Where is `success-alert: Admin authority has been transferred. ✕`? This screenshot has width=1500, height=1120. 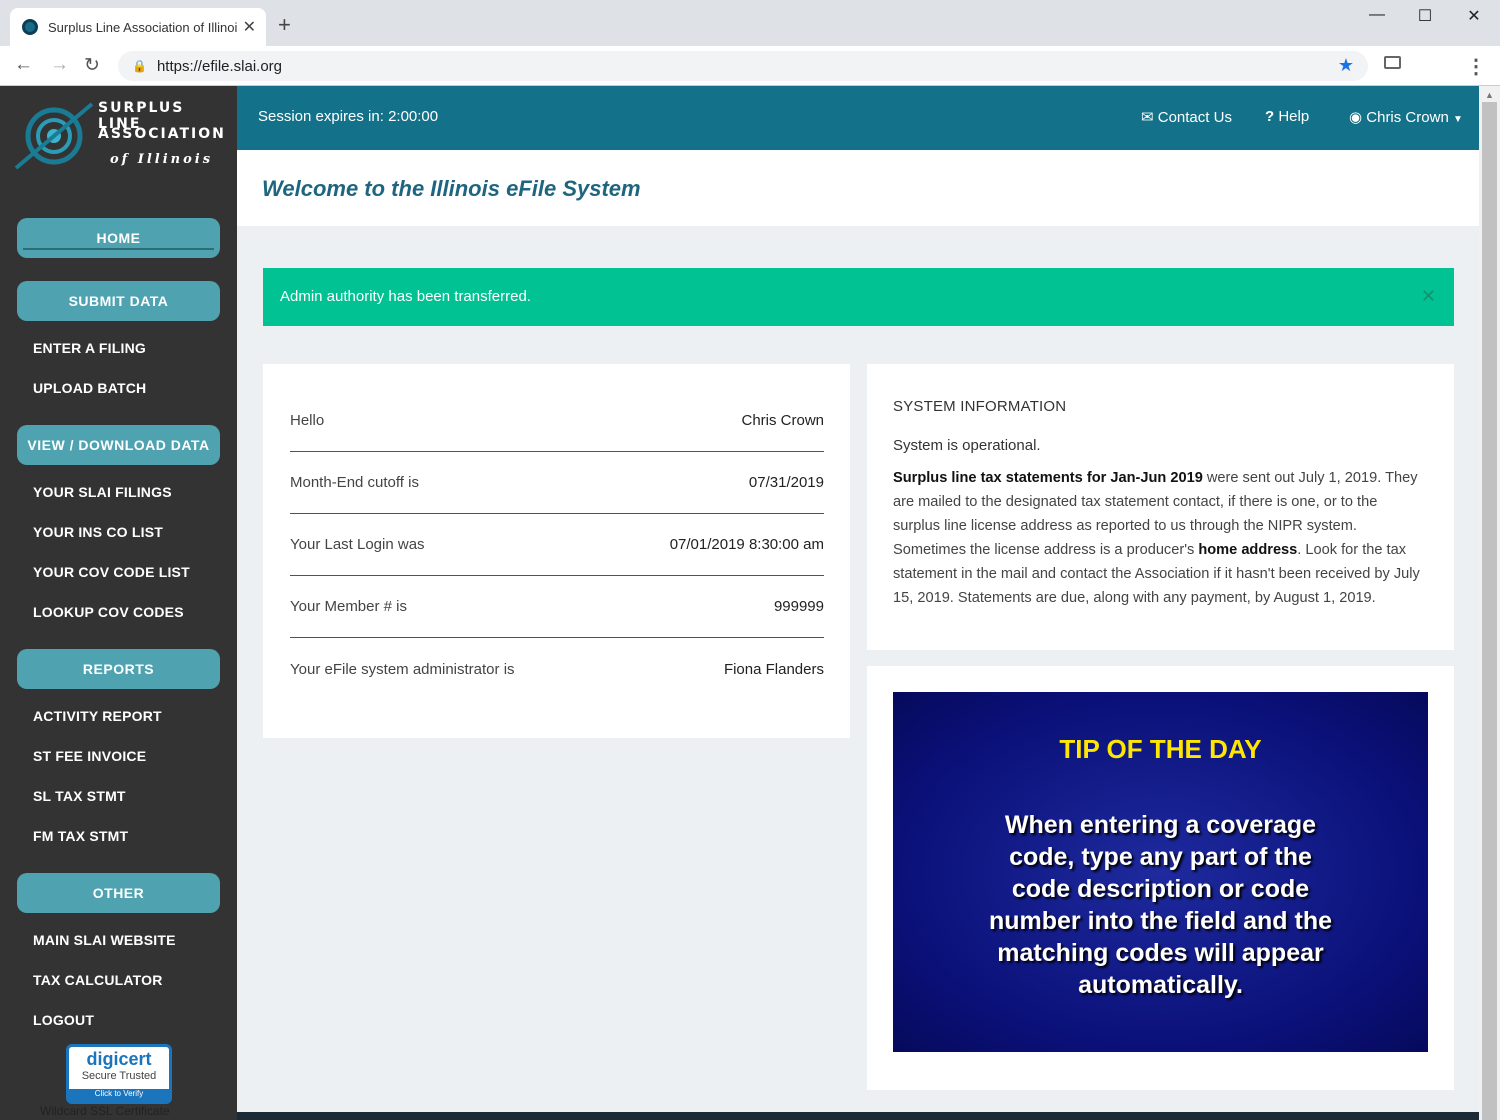
success-alert: Admin authority has been transferred. ✕ is located at coordinates (858, 297).